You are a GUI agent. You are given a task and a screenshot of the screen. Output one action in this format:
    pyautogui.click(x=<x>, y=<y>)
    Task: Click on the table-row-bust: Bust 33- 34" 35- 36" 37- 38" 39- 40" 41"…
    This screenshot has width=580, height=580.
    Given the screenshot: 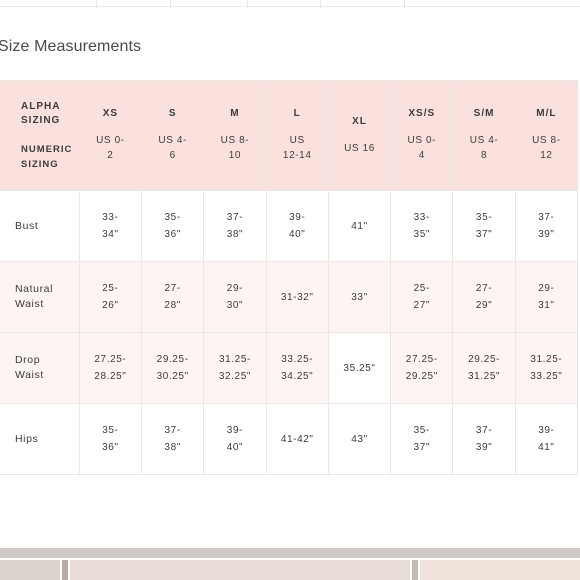 What is the action you would take?
    pyautogui.click(x=289, y=226)
    